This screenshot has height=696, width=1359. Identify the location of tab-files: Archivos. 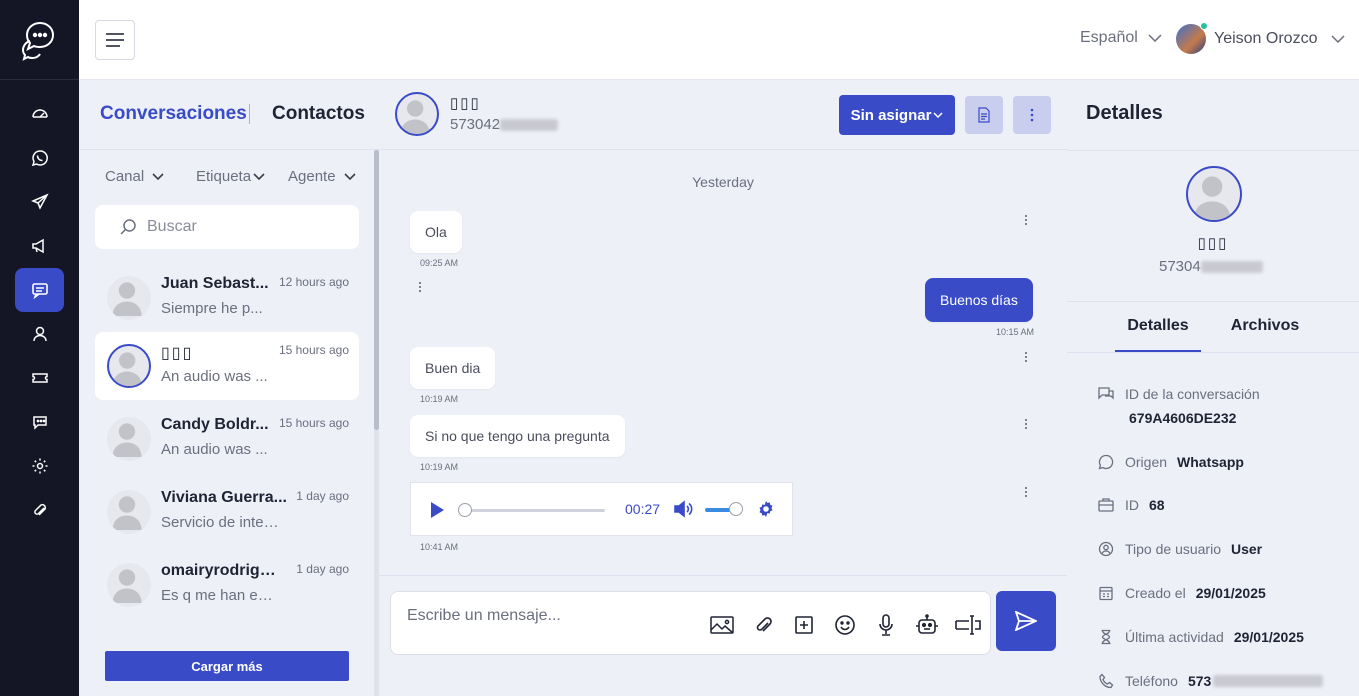
(1265, 326).